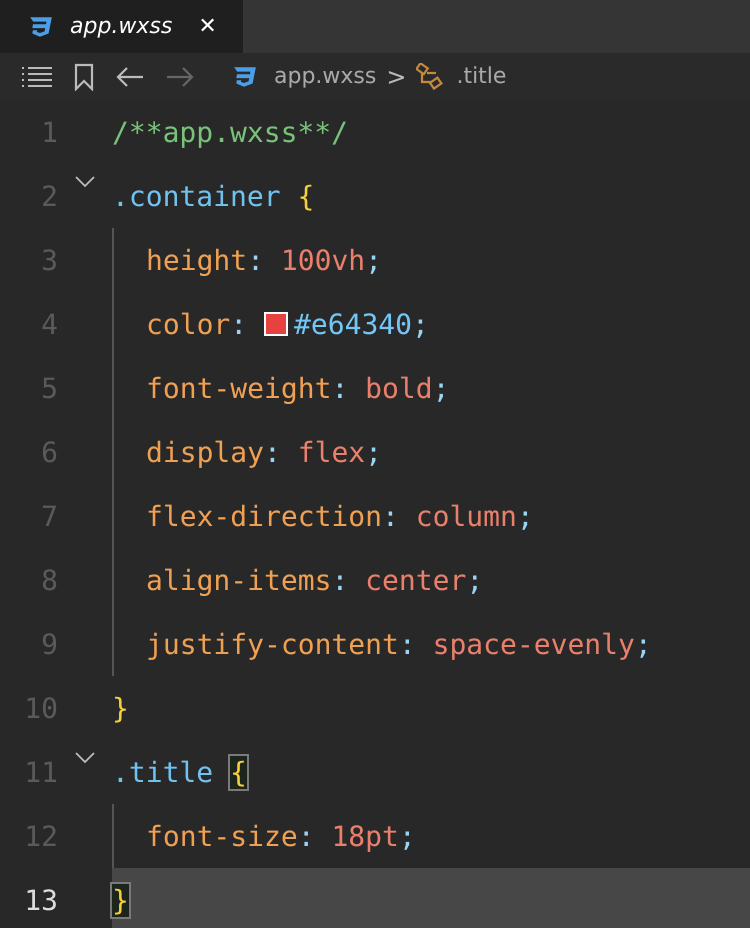  What do you see at coordinates (180, 77) in the screenshot?
I see `forward-arrow-icon` at bounding box center [180, 77].